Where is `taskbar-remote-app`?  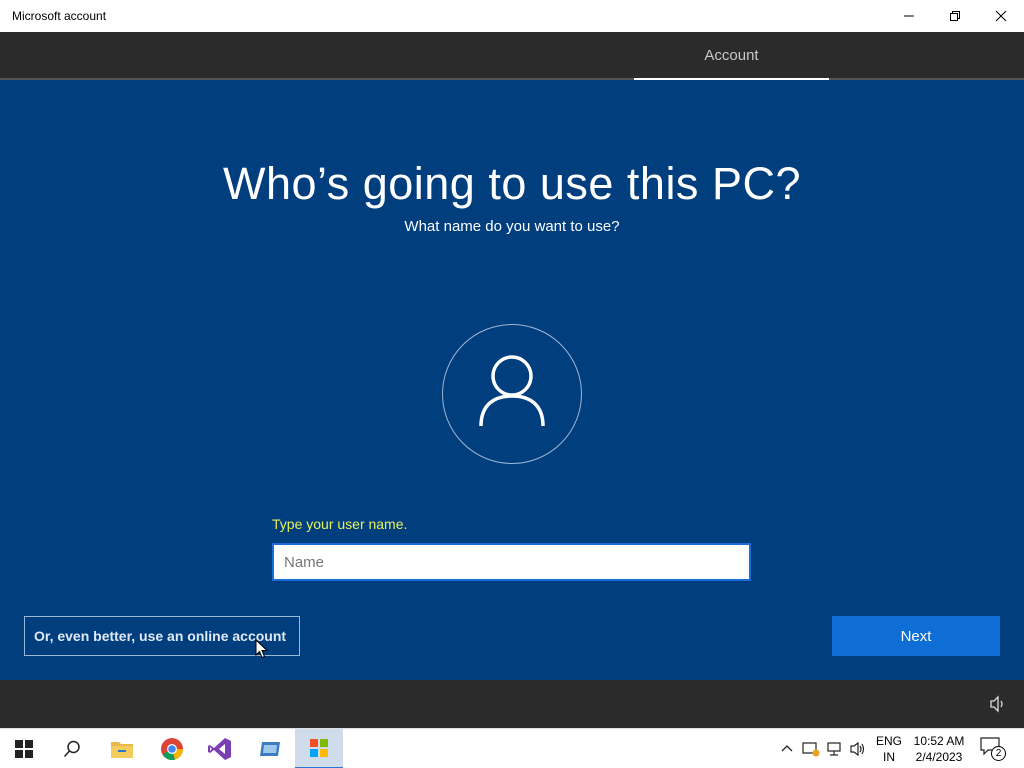
taskbar-remote-app is located at coordinates (270, 748).